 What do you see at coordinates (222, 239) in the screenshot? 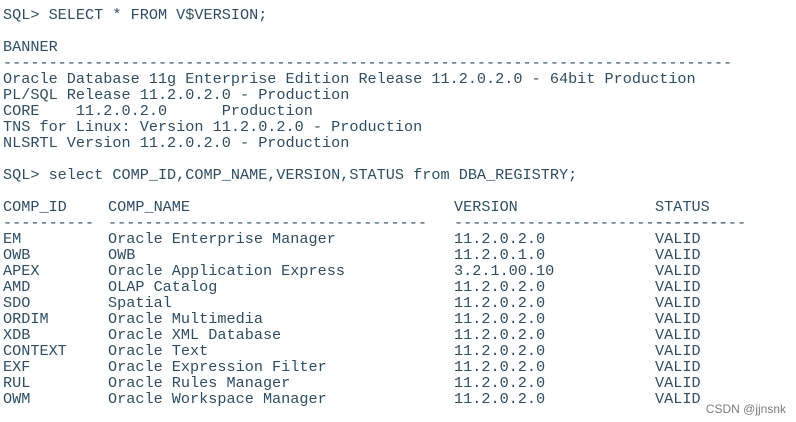
I see `comp-name-cell: Oracle Enterprise Manager` at bounding box center [222, 239].